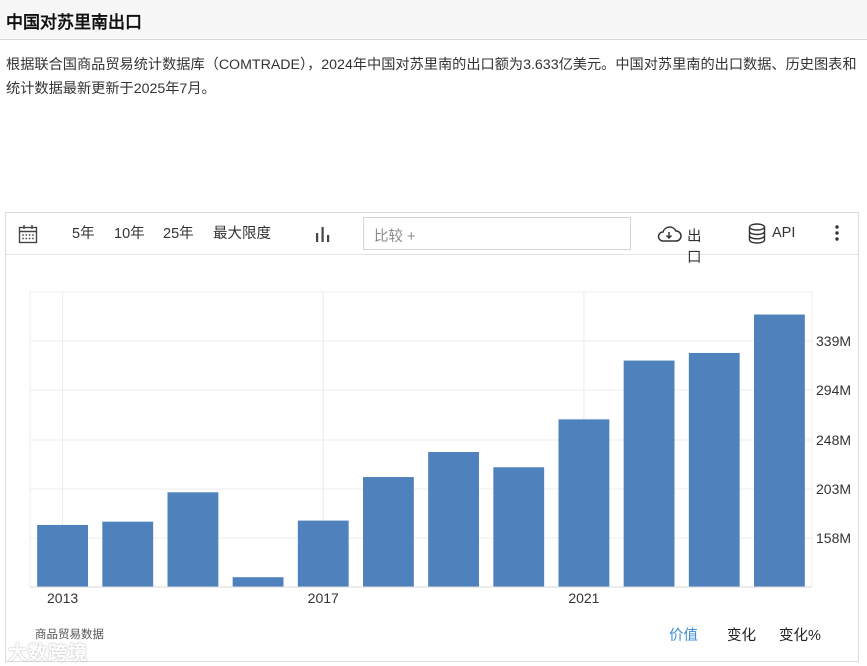  I want to click on bar-2023, so click(714, 469).